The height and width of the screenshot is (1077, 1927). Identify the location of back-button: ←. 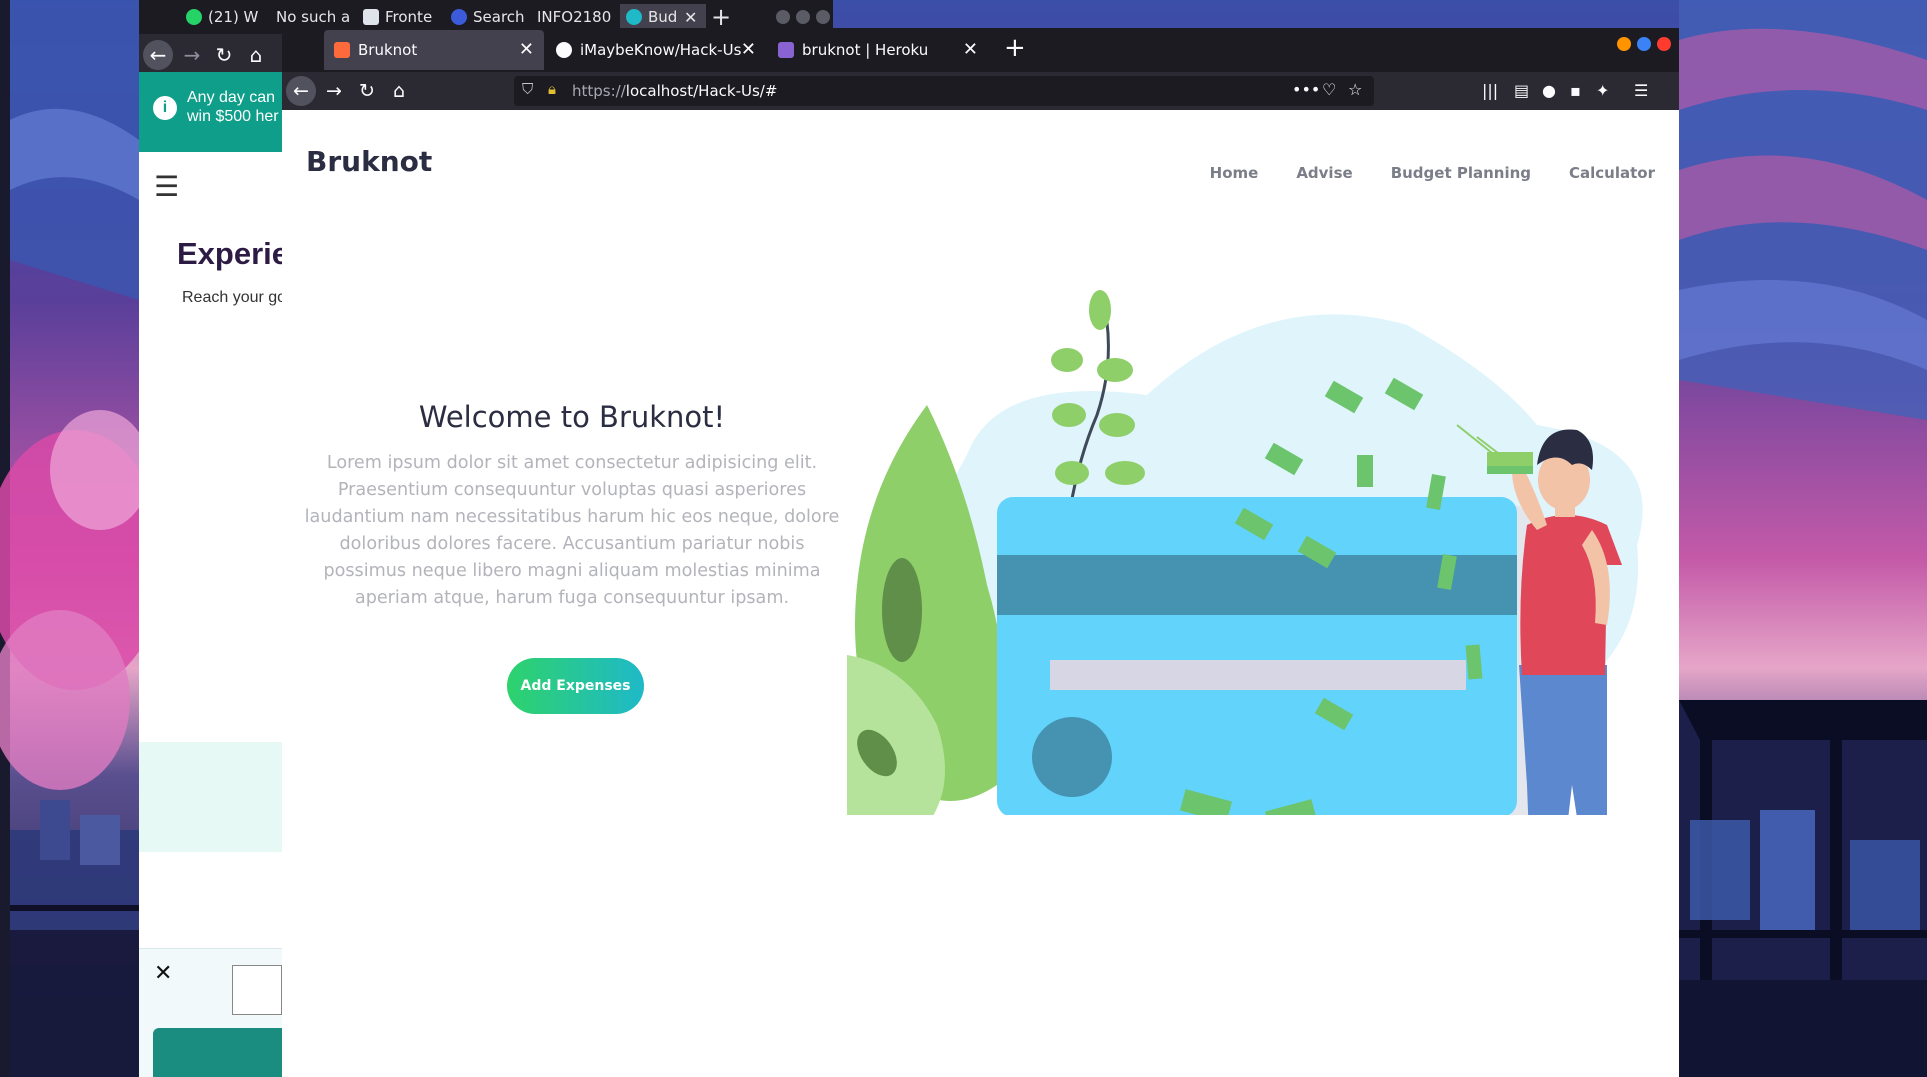
(301, 91).